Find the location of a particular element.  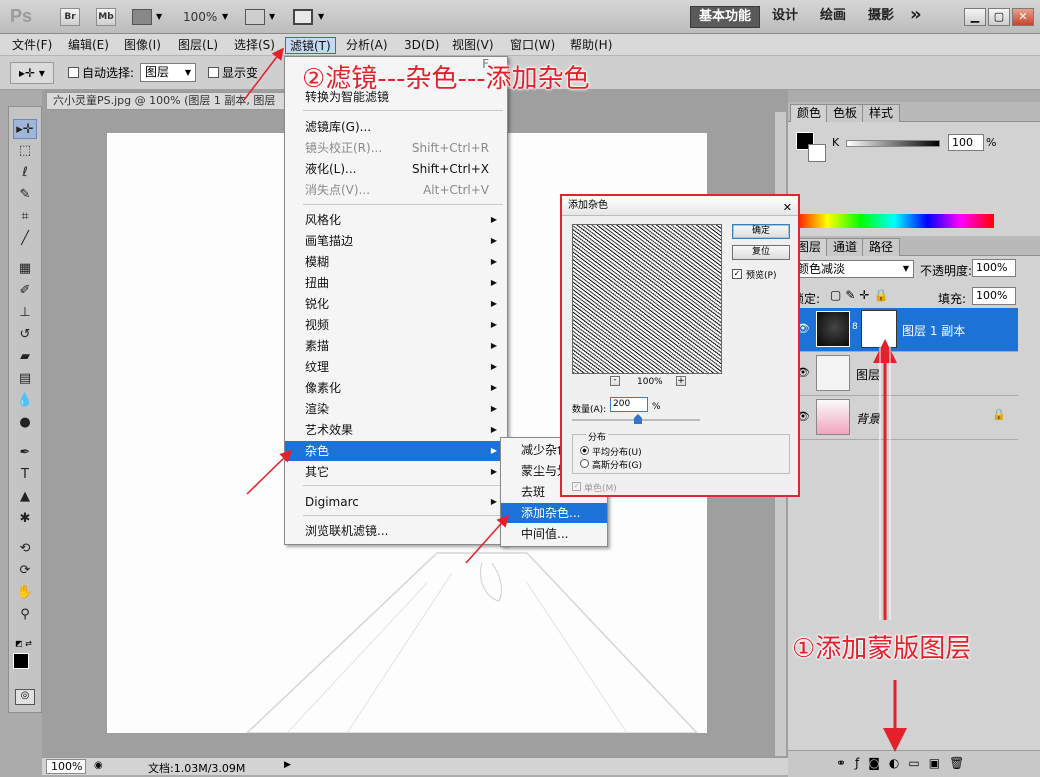

zoom-out-button: - is located at coordinates (615, 381).